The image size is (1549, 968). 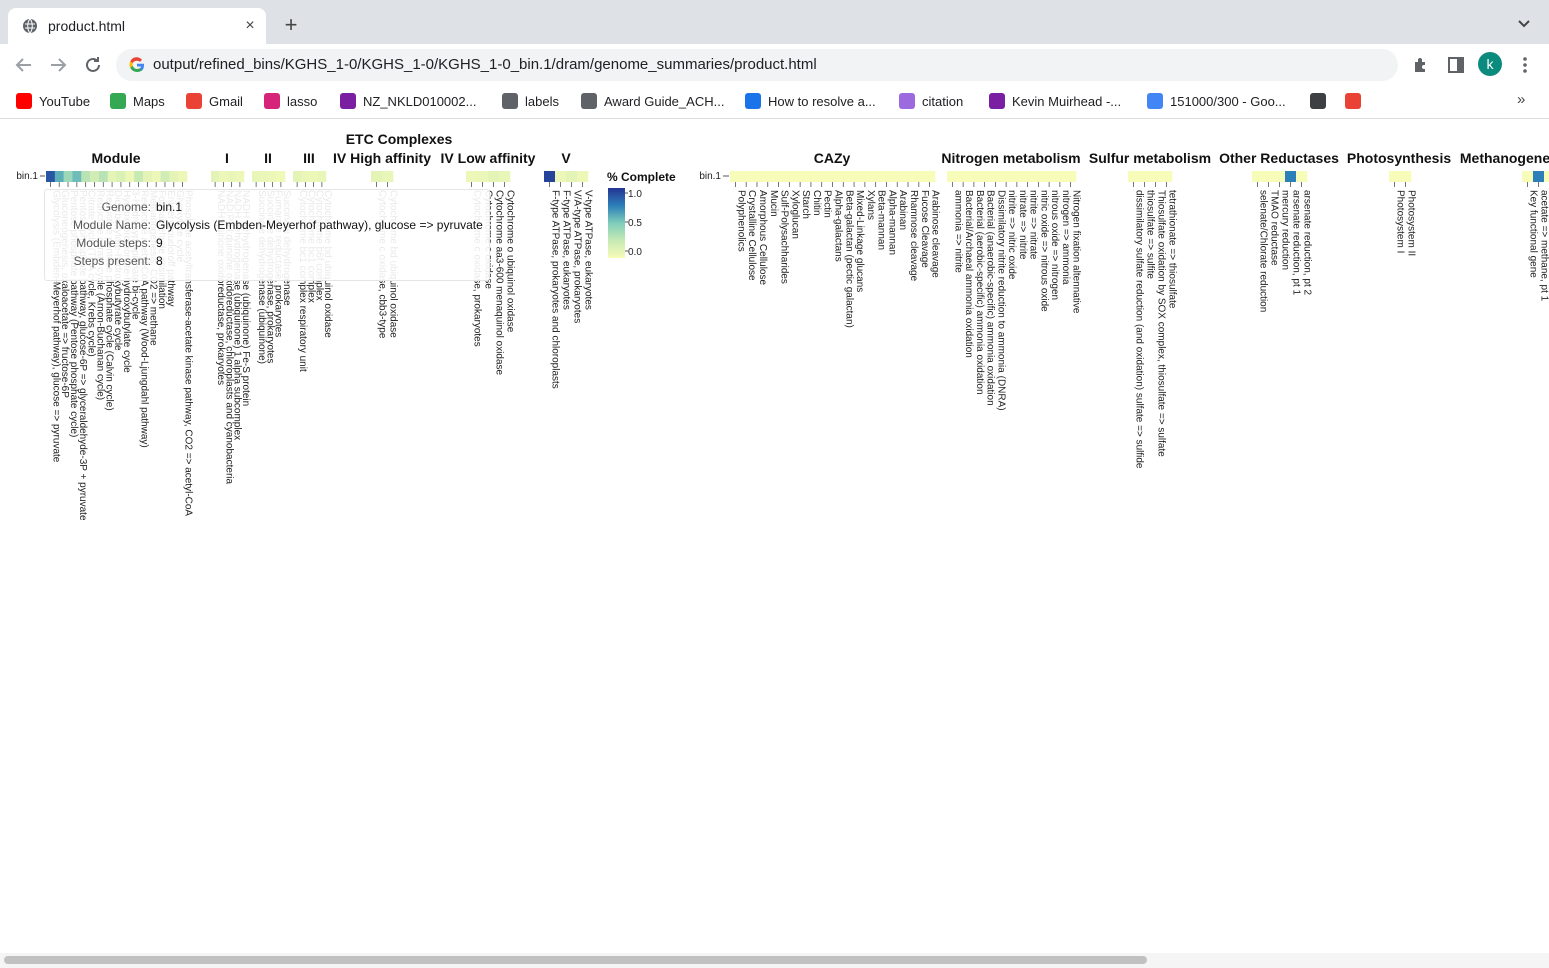 What do you see at coordinates (530, 102) in the screenshot?
I see `bookmark-5: labels` at bounding box center [530, 102].